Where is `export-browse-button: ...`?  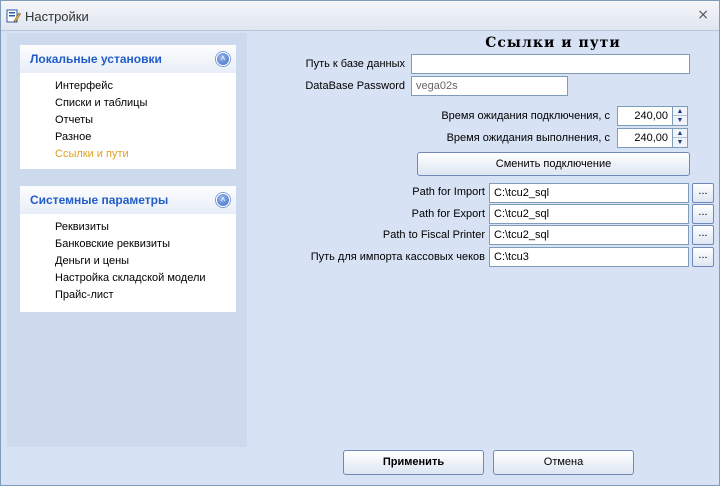
export-browse-button: ... is located at coordinates (703, 214).